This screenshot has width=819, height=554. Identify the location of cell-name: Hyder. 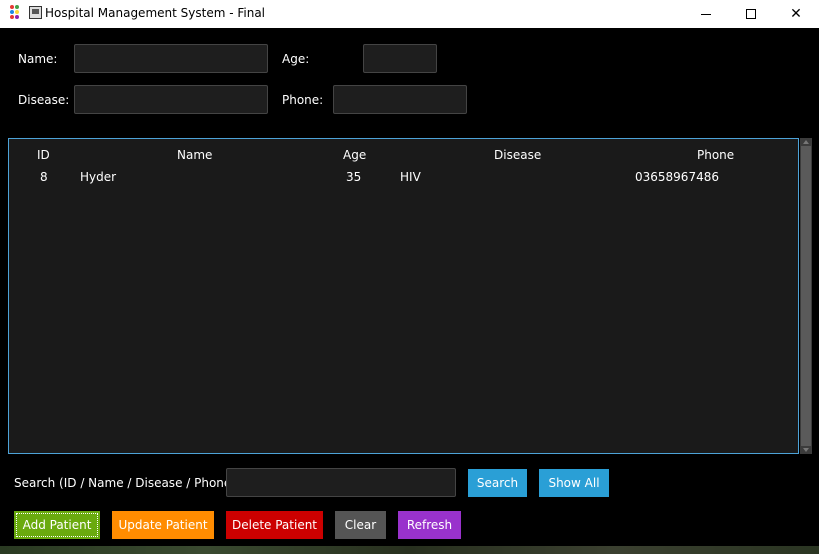
(98, 177).